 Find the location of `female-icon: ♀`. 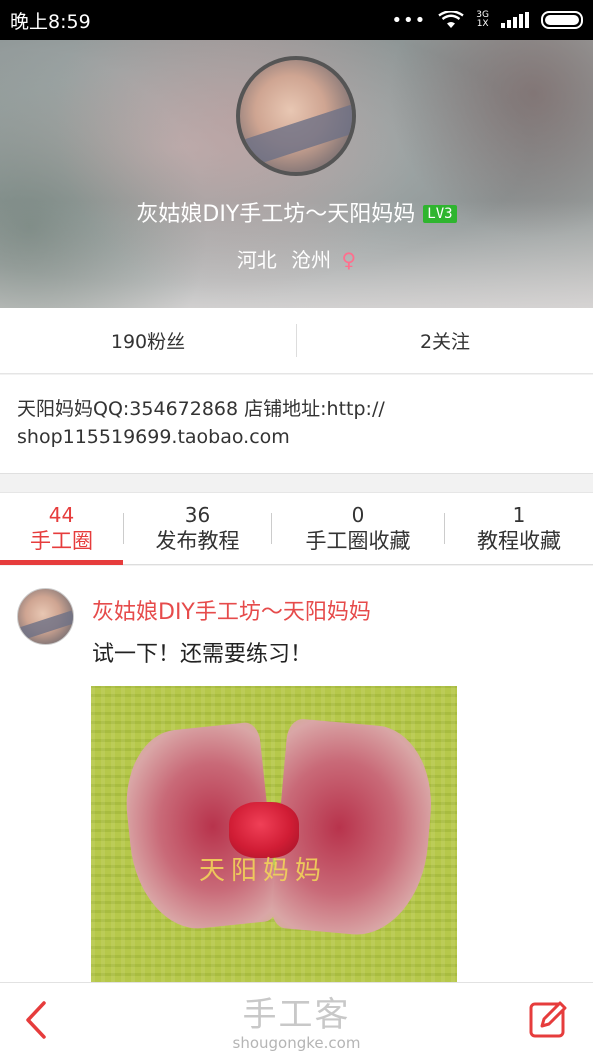

female-icon: ♀ is located at coordinates (349, 260).